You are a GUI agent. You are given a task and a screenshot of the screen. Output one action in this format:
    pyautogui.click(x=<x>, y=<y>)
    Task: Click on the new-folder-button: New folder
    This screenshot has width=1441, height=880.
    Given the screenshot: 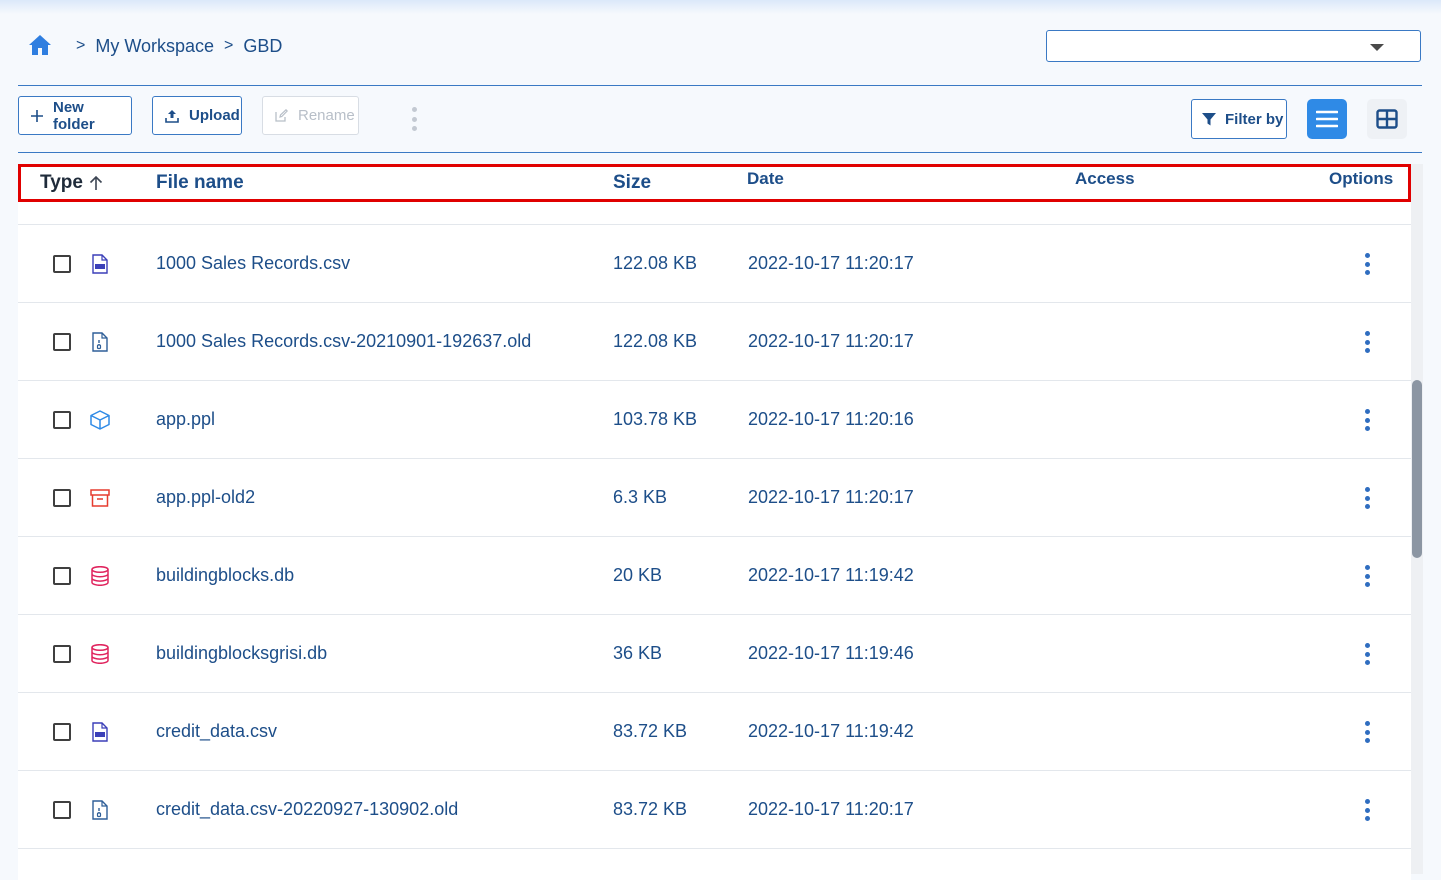 What is the action you would take?
    pyautogui.click(x=75, y=115)
    